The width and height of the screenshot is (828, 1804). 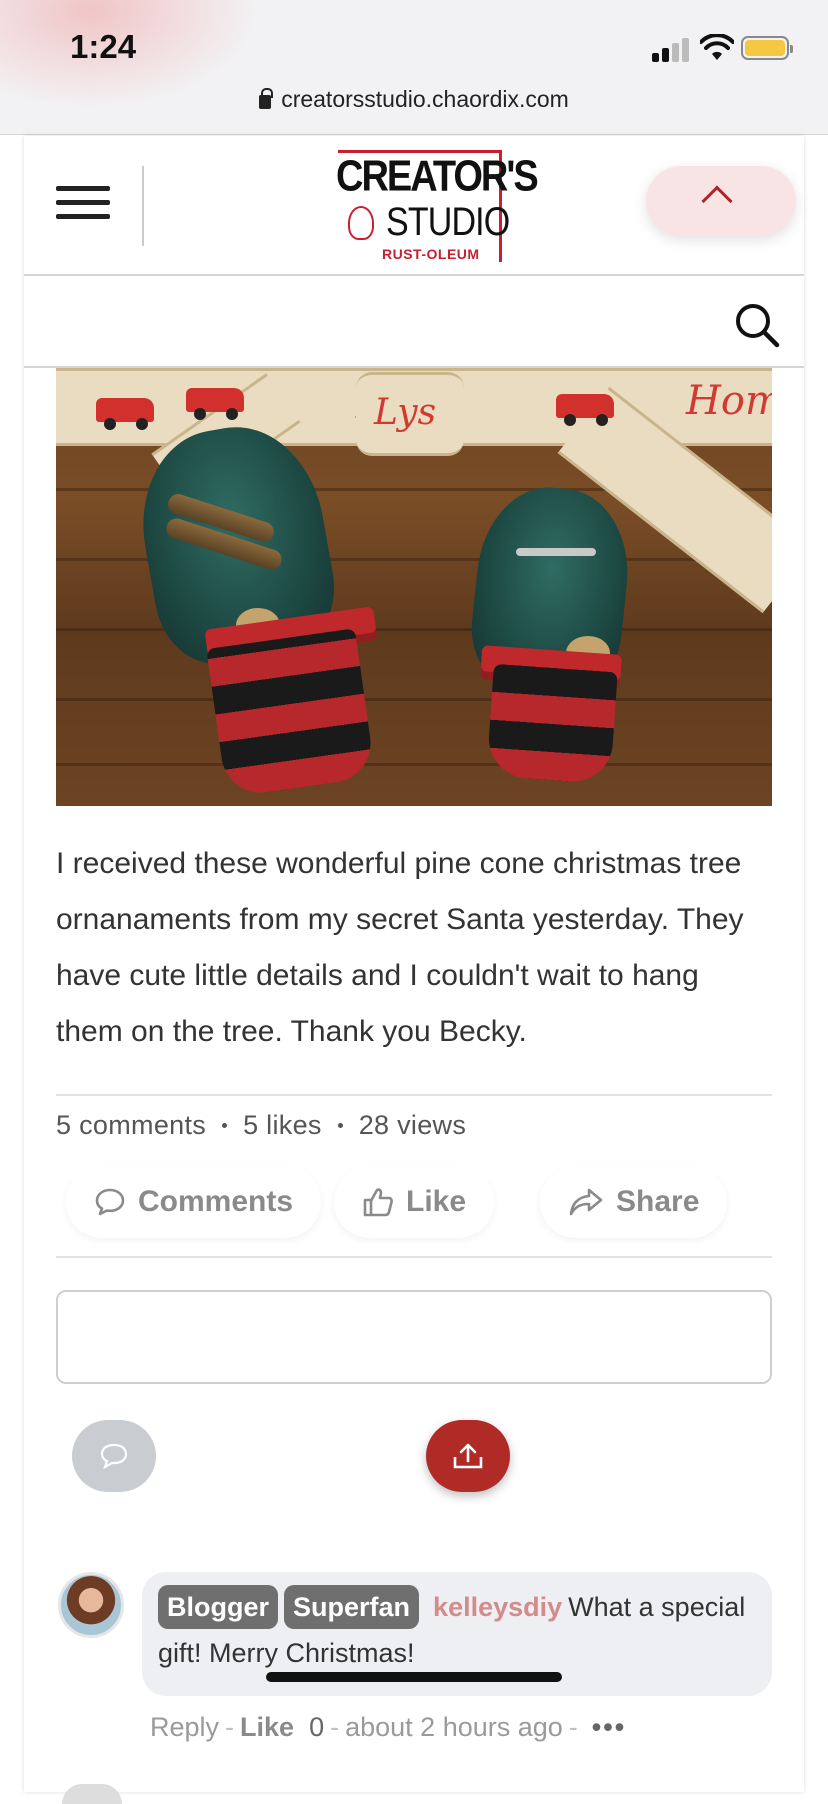 I want to click on badge-superfan: Superfan, so click(x=352, y=1607).